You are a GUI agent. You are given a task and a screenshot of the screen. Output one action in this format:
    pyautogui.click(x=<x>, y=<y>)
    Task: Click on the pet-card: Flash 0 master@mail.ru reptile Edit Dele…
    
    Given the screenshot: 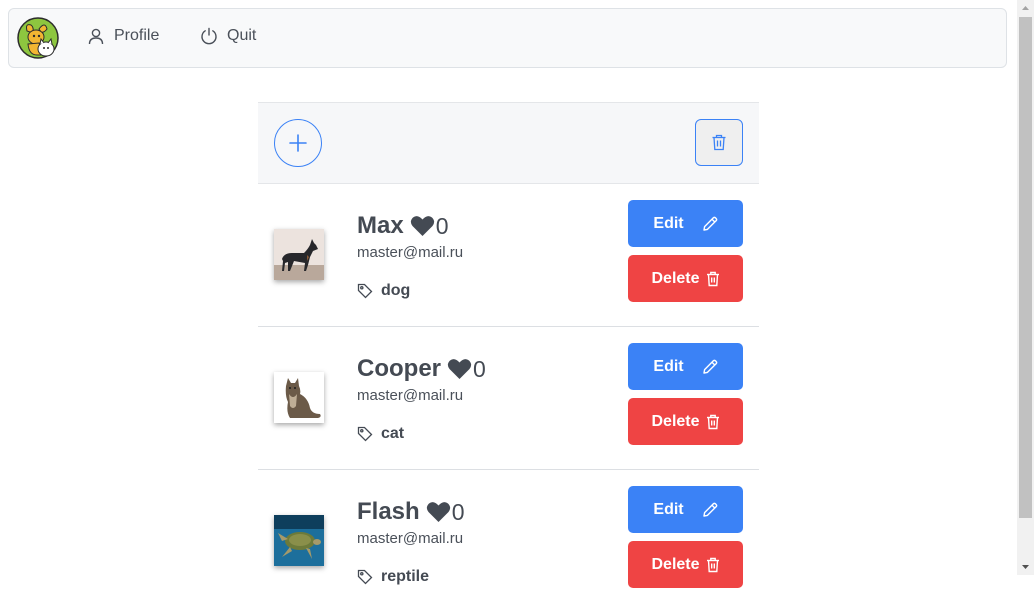 What is the action you would take?
    pyautogui.click(x=508, y=541)
    